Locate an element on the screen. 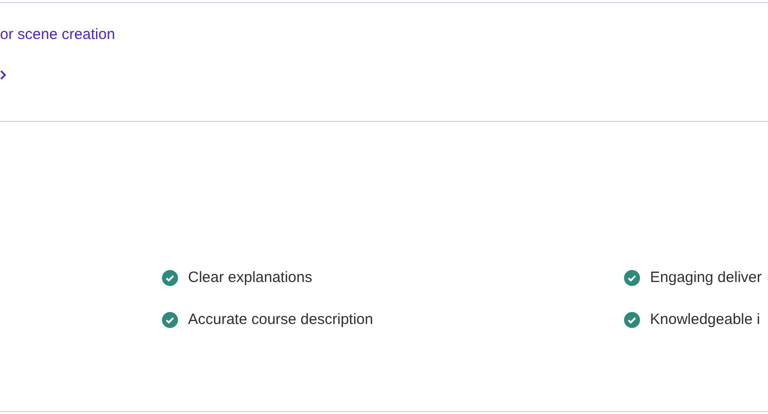 Image resolution: width=768 pixels, height=414 pixels. highlight-label: Accurate course description is located at coordinates (281, 320).